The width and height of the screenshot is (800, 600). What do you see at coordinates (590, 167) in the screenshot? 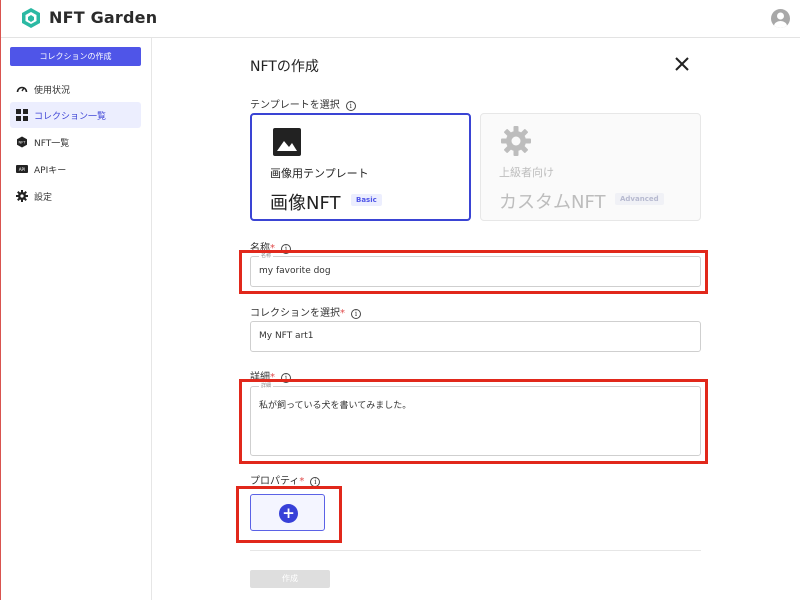
I see `template-card-advanced: 上級者向け カスタムNFT Advanced` at bounding box center [590, 167].